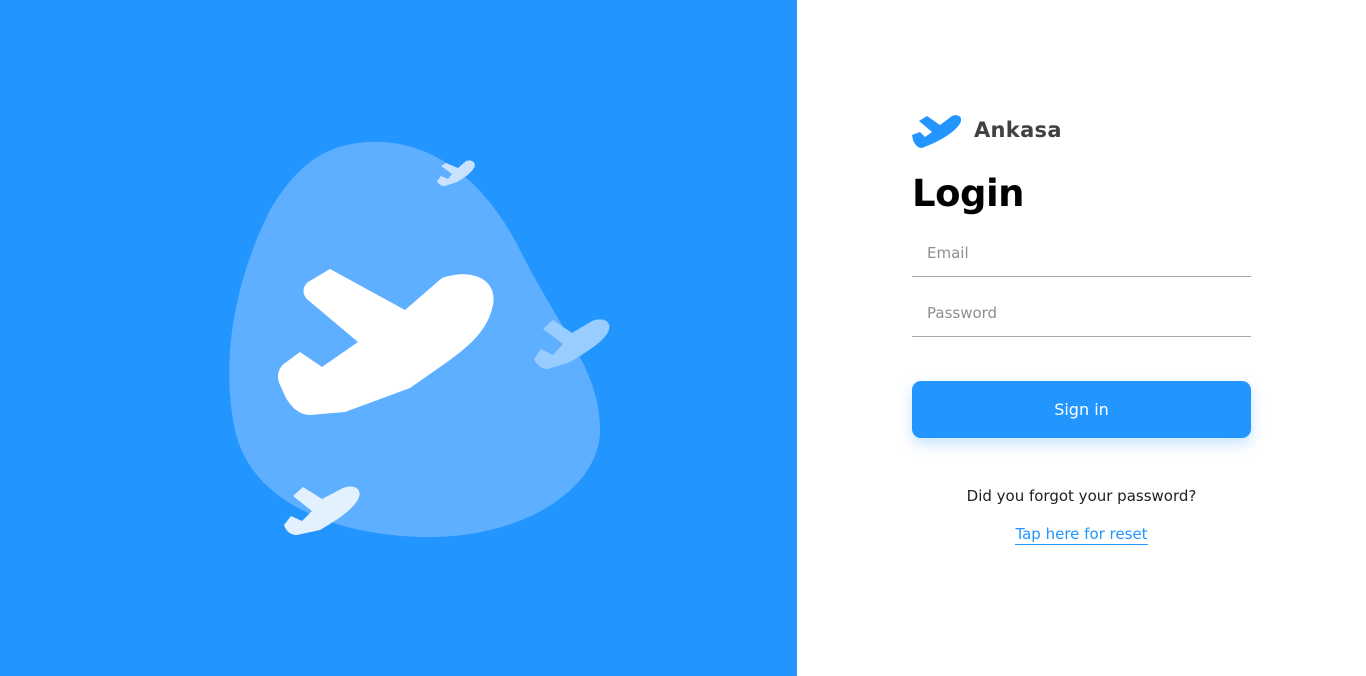 The image size is (1366, 676). I want to click on email-field-wrapper, so click(1081, 253).